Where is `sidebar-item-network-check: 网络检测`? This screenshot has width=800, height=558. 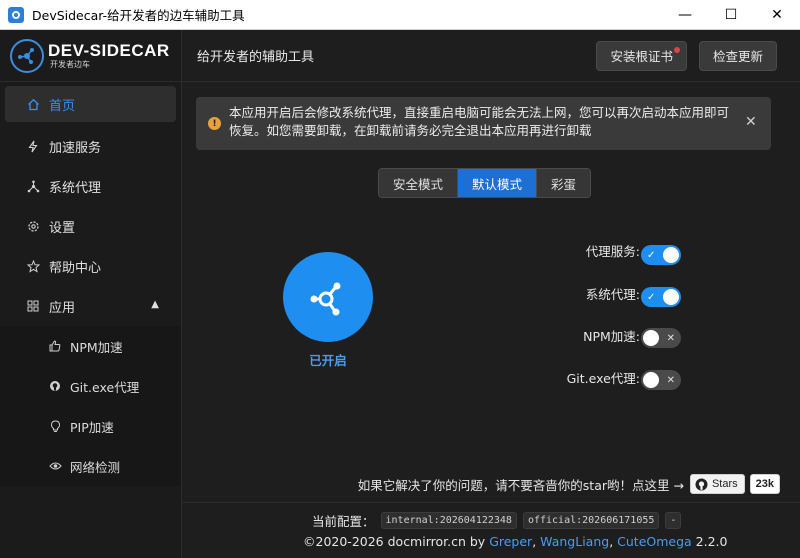
sidebar-item-network-check: 网络检测 is located at coordinates (90, 466).